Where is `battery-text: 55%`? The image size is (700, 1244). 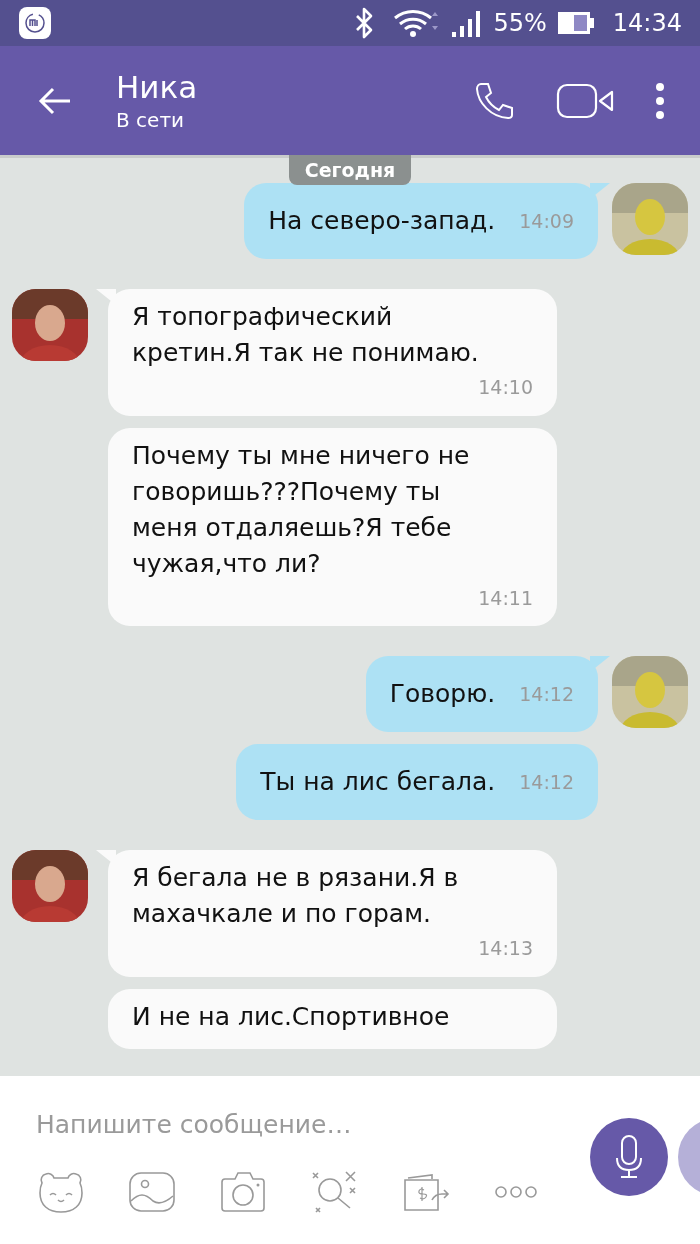
battery-text: 55% is located at coordinates (520, 23).